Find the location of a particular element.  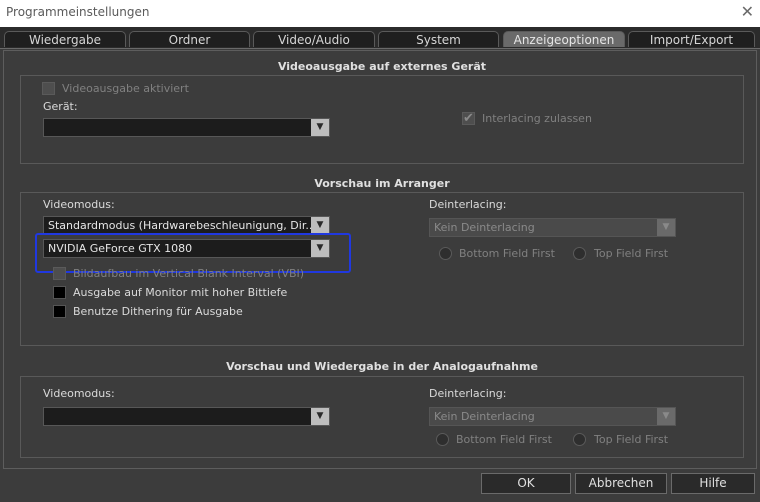

external-device-title: Videoausgabe auf externes Gerät is located at coordinates (382, 66).